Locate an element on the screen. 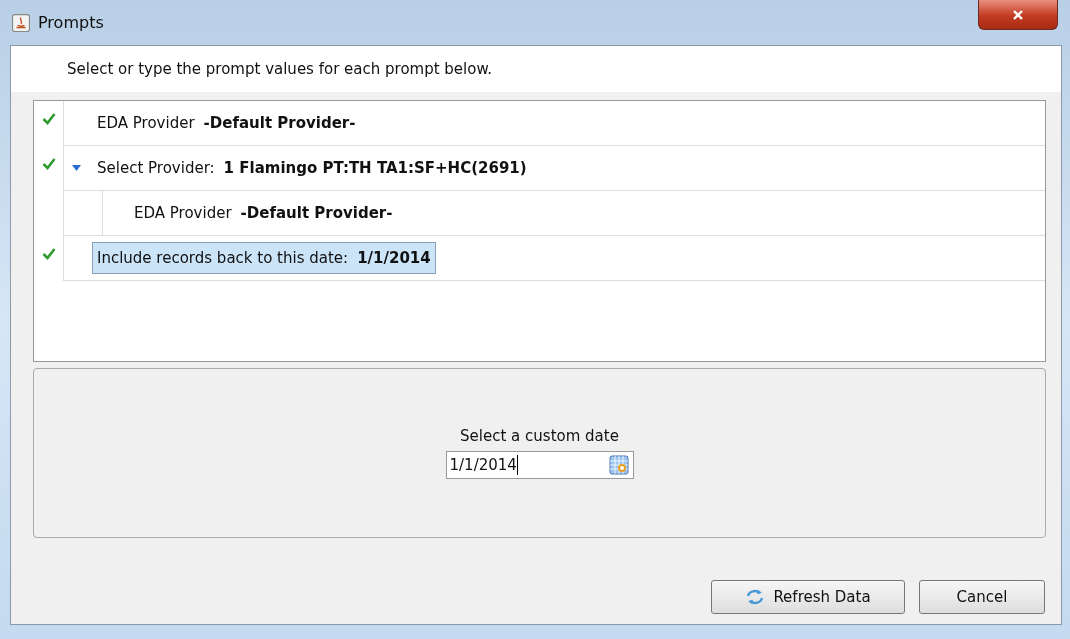 This screenshot has height=639, width=1070. close-icon is located at coordinates (1018, 14).